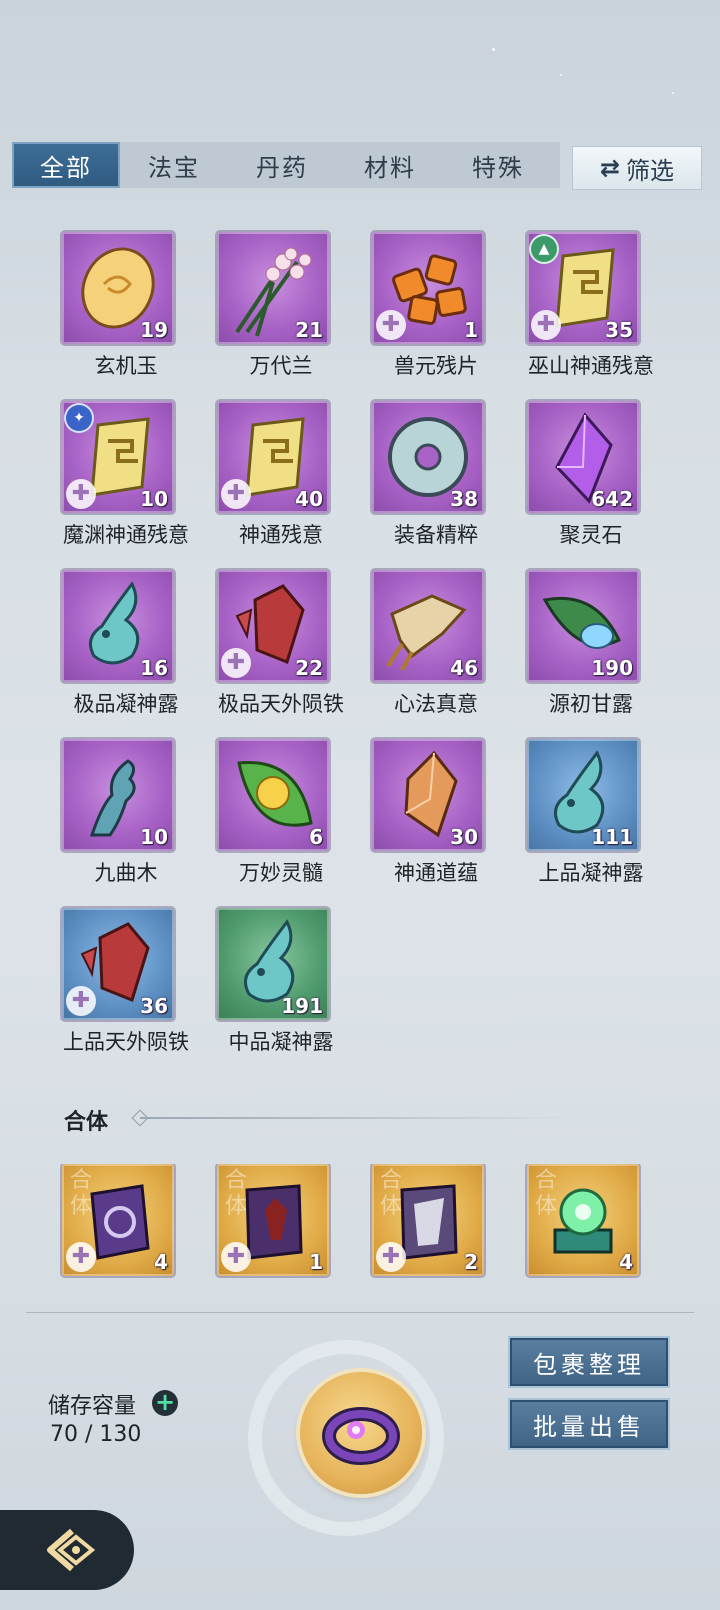 This screenshot has width=720, height=1610. I want to click on section-divider-line, so click(360, 1118).